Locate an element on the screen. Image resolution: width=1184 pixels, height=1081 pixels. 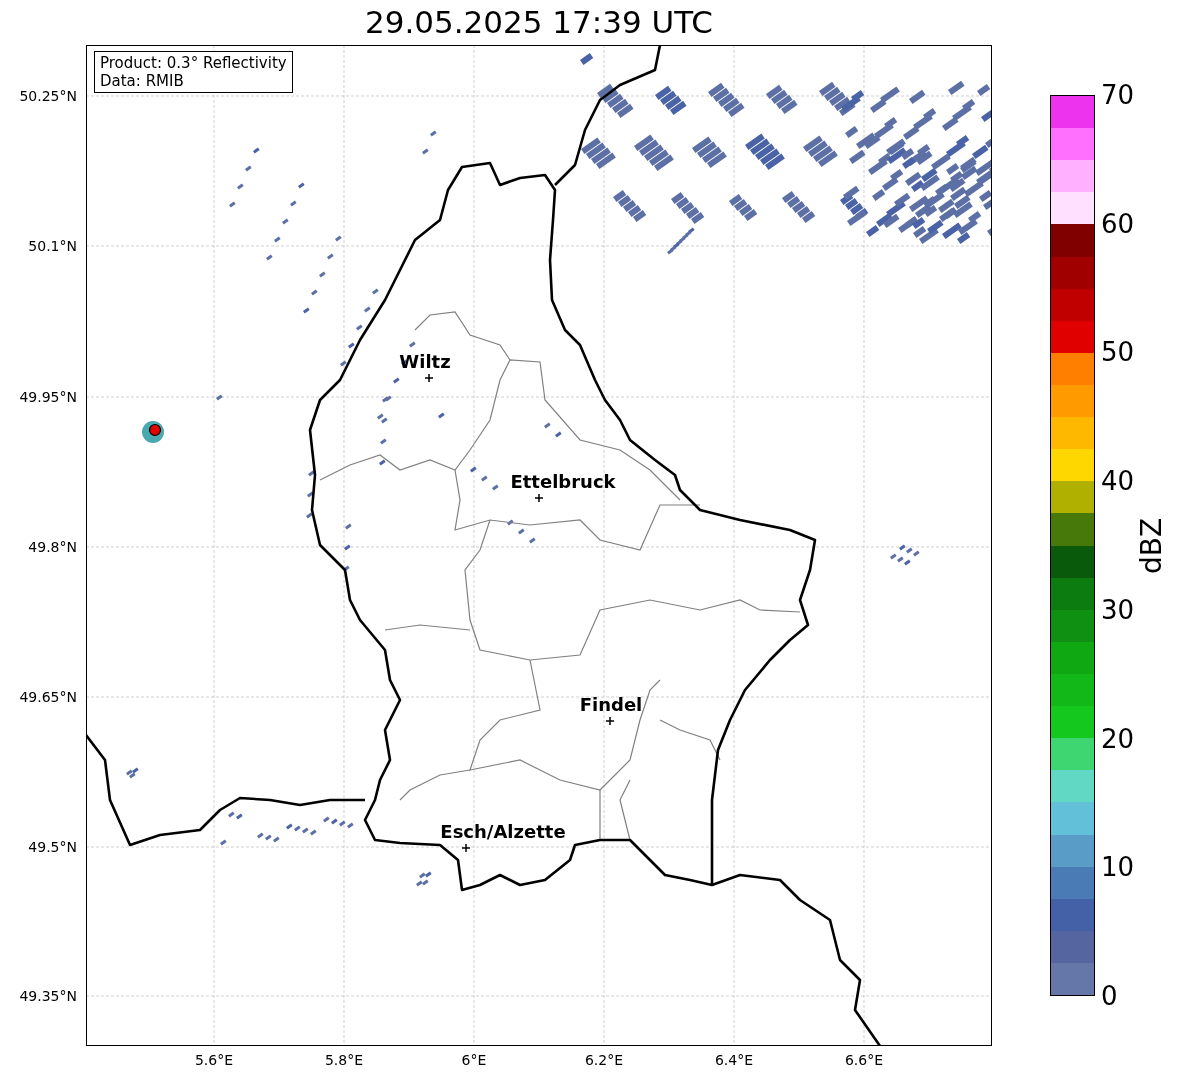
chart-title: 29.05.2025 17:39 UTC is located at coordinates (539, 22).